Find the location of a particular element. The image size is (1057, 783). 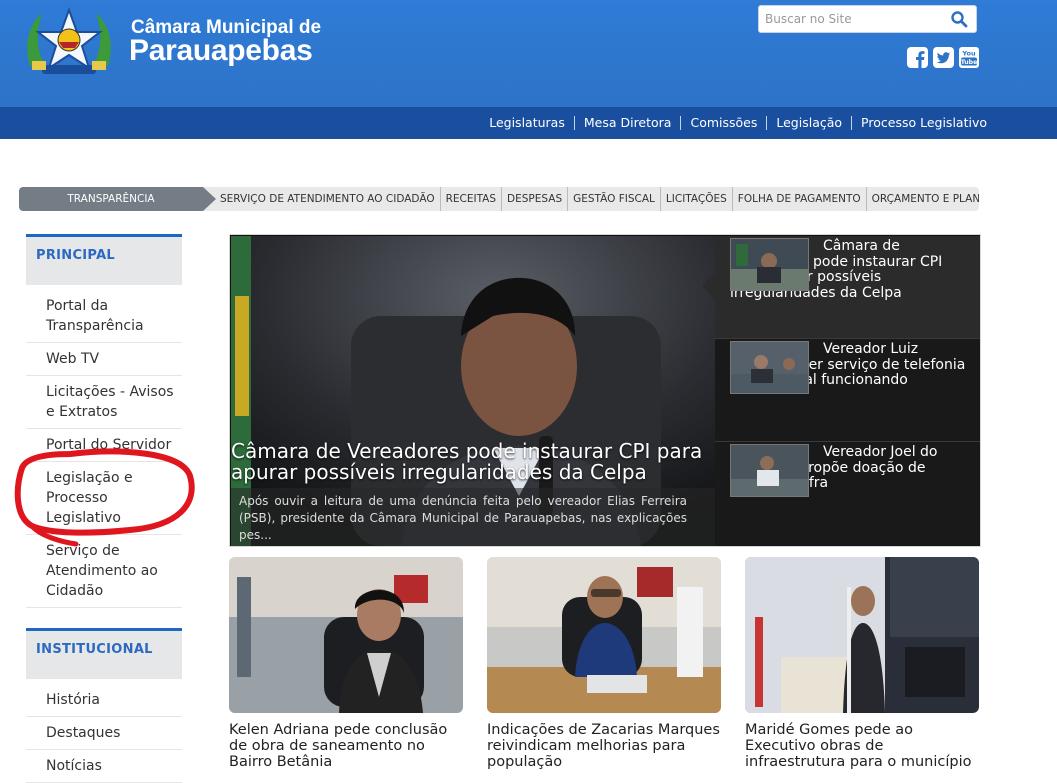

svg-text: You is located at coordinates (968, 54).